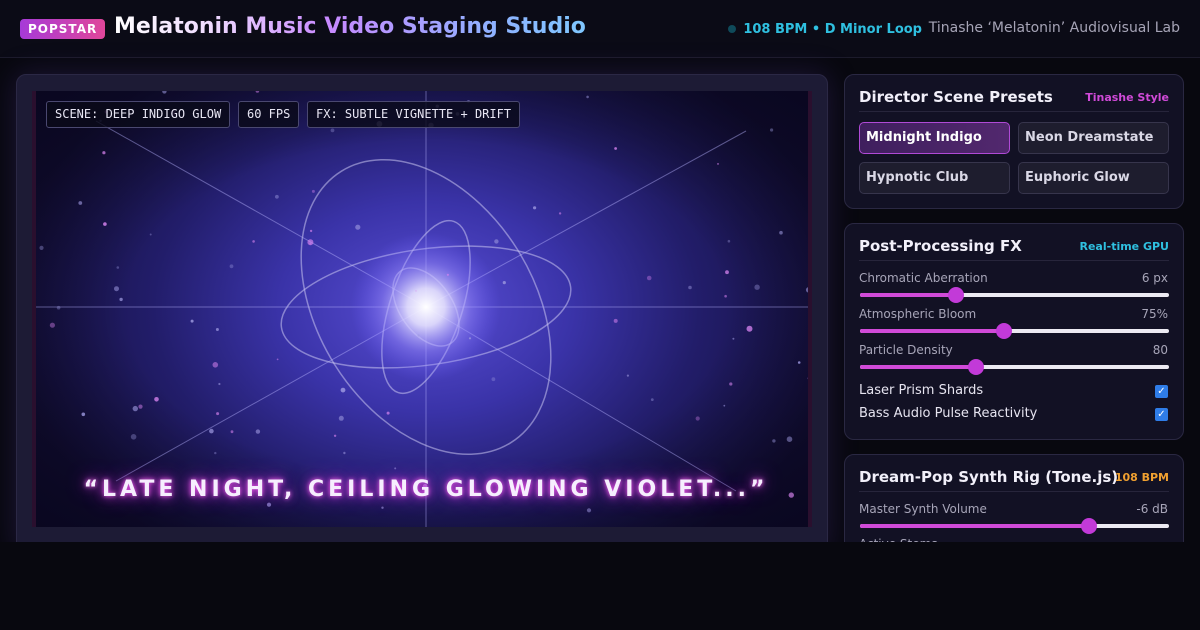 This screenshot has height=630, width=1200. What do you see at coordinates (934, 178) in the screenshot?
I see `preset-hypnotic-club: Hypnotic Club` at bounding box center [934, 178].